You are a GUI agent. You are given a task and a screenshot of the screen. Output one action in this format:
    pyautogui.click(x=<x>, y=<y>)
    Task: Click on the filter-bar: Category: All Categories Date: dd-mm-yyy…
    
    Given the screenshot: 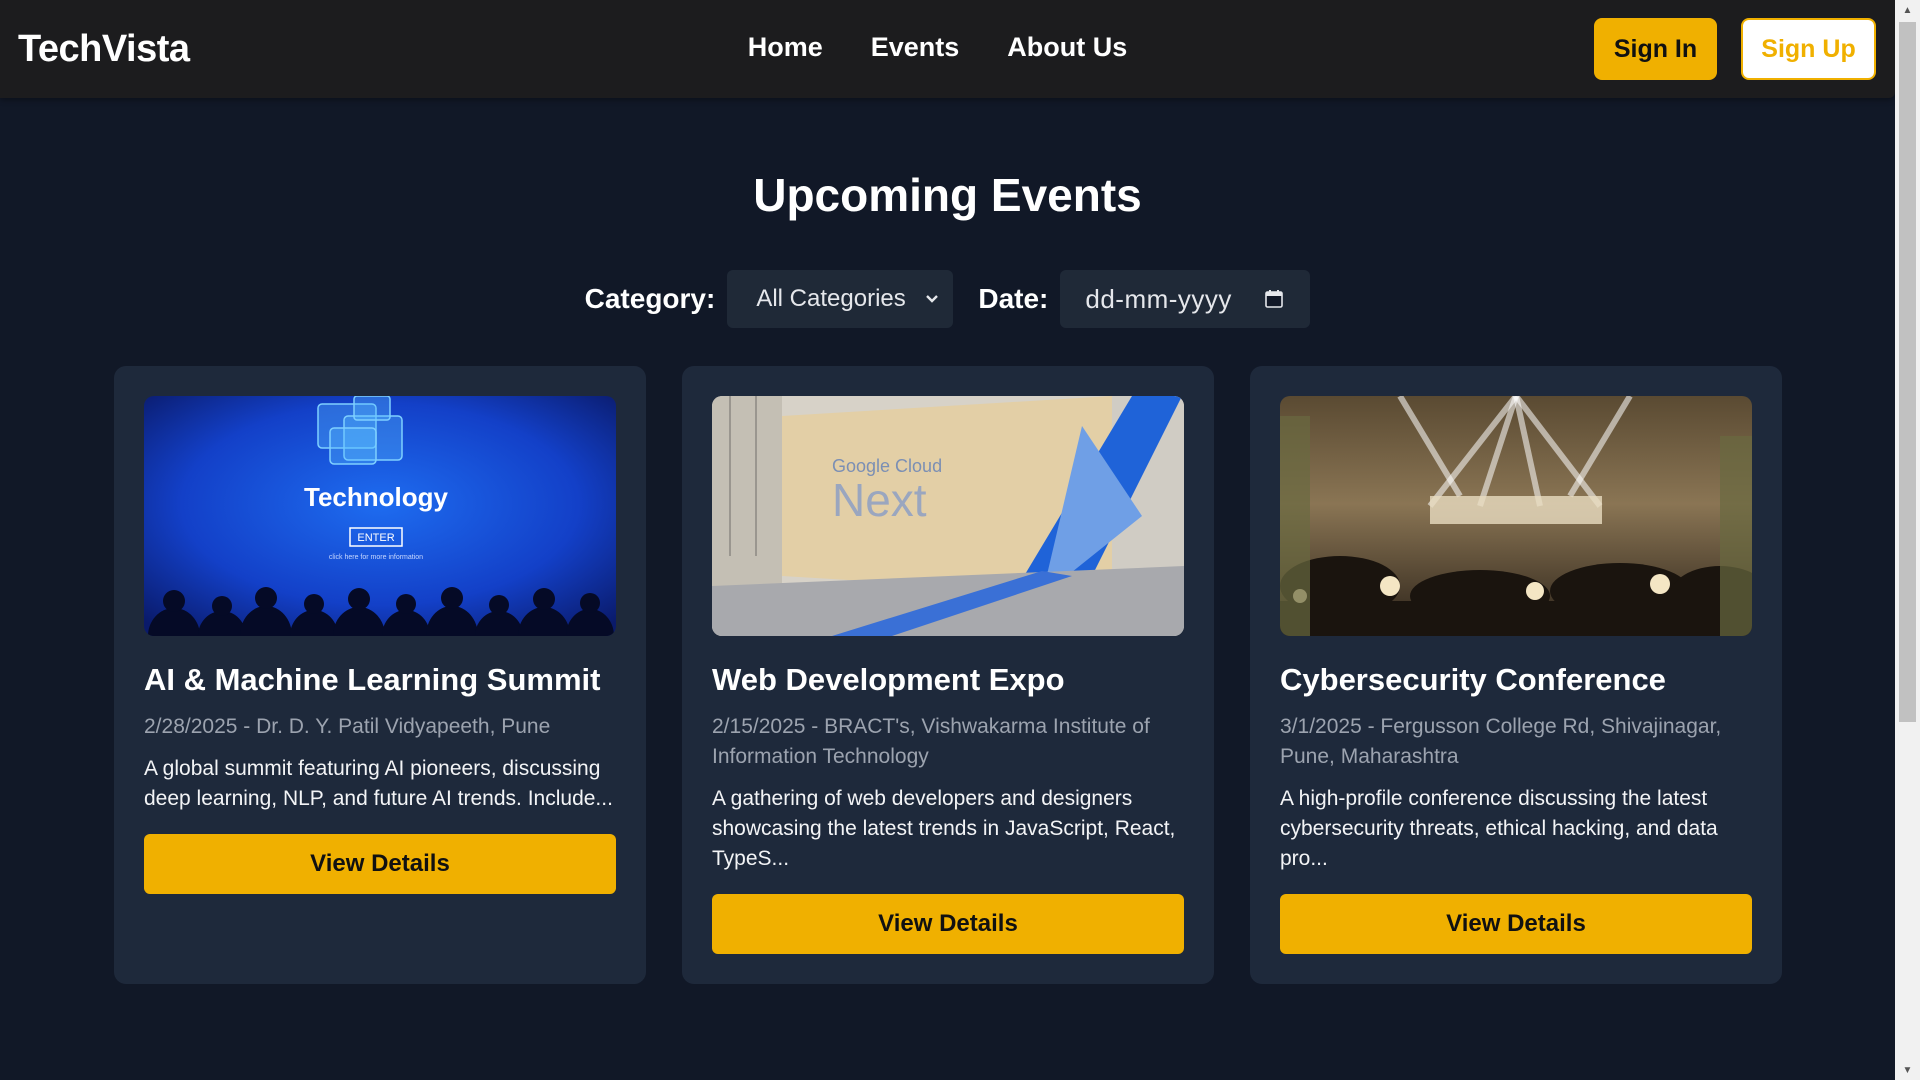 What is the action you would take?
    pyautogui.click(x=947, y=299)
    